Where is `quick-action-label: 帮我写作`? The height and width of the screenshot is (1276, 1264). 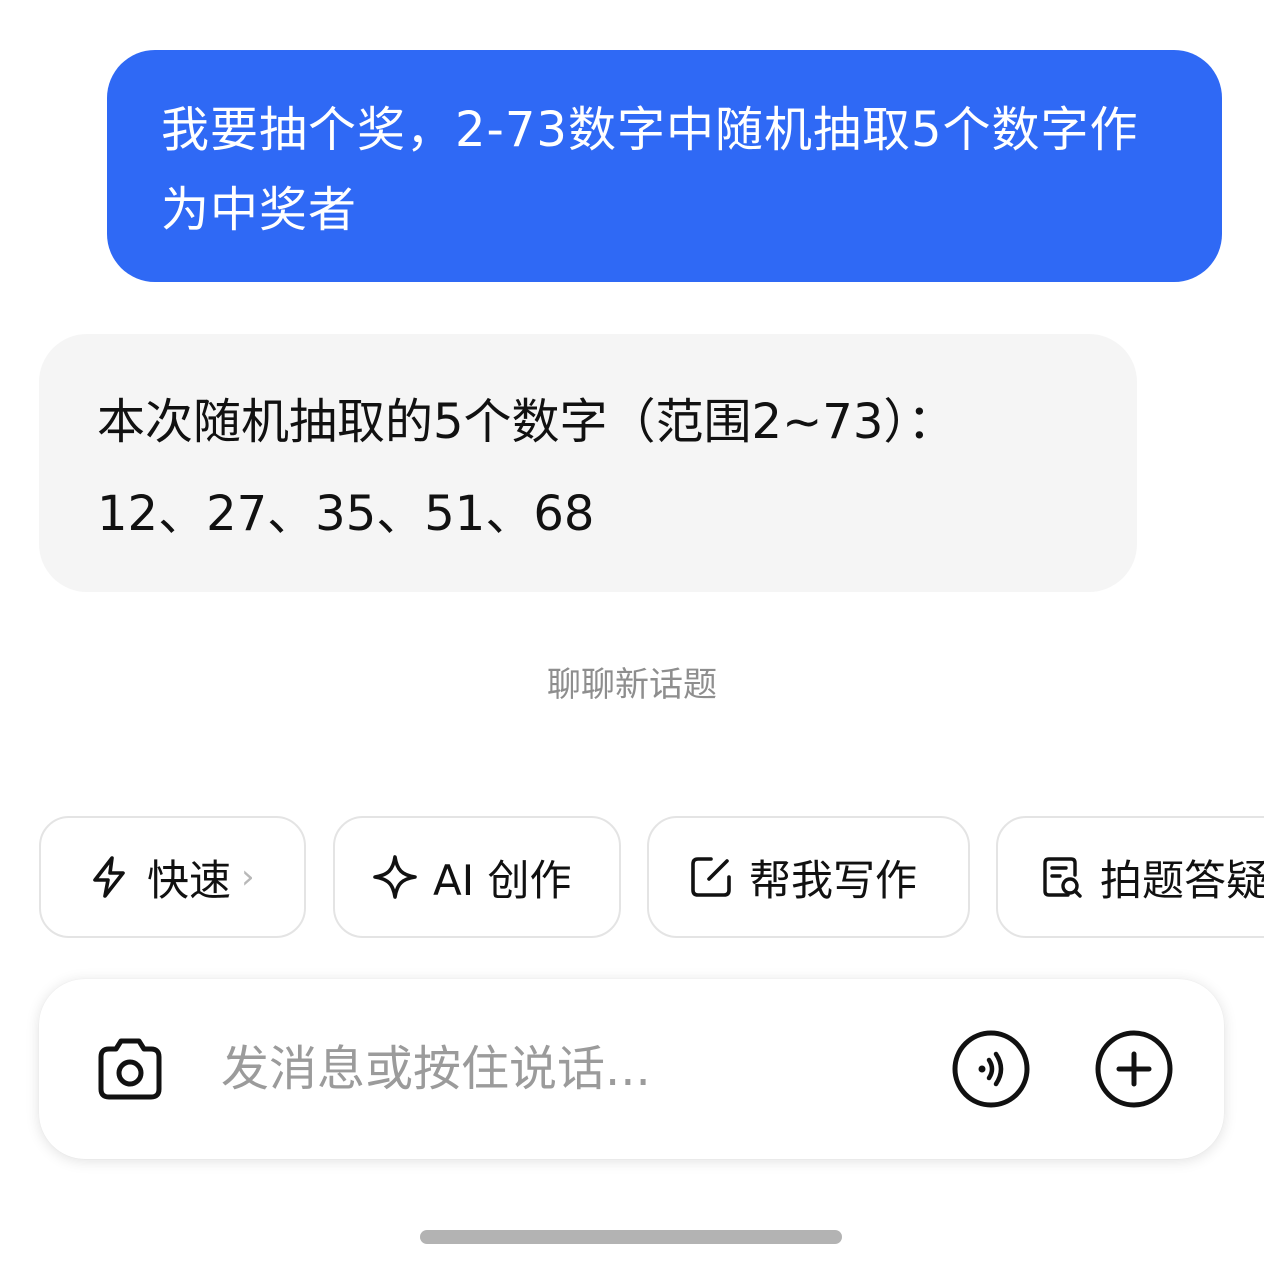 quick-action-label: 帮我写作 is located at coordinates (833, 880).